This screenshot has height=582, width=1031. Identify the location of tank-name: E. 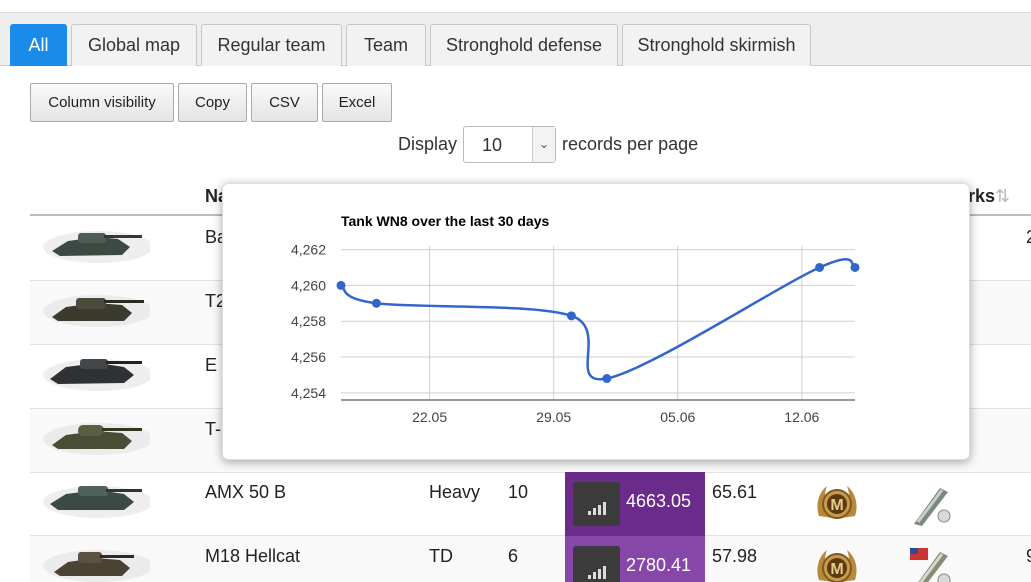
(211, 365).